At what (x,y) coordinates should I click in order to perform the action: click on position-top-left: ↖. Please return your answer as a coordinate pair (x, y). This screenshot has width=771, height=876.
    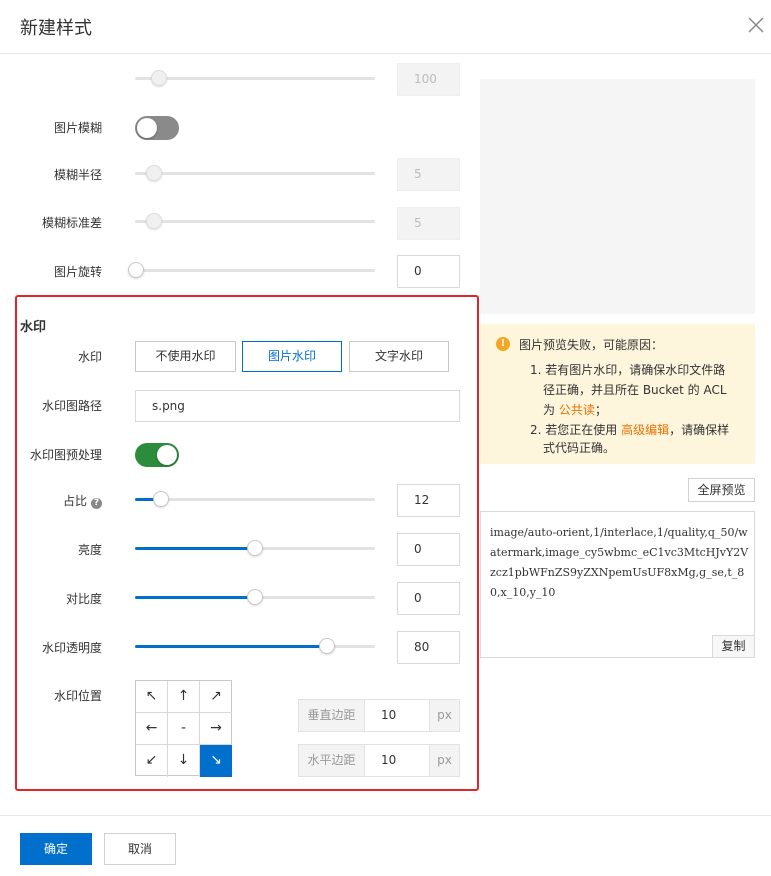
    Looking at the image, I should click on (152, 697).